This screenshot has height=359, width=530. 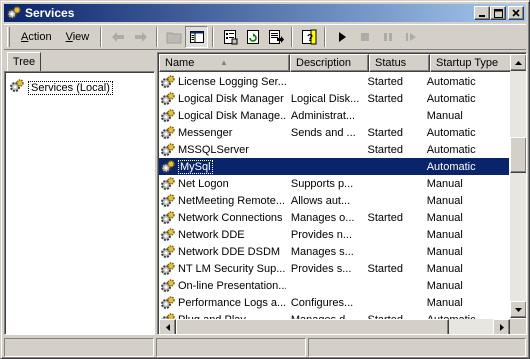 What do you see at coordinates (203, 183) in the screenshot?
I see `service-name: Net Logon` at bounding box center [203, 183].